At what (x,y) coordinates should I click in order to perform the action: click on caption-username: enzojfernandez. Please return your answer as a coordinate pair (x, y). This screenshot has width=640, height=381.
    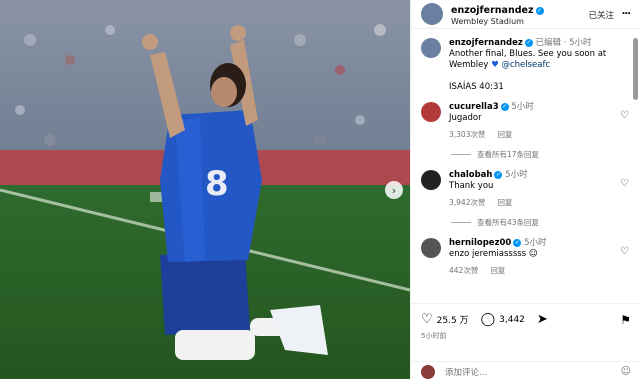
    Looking at the image, I should click on (486, 43).